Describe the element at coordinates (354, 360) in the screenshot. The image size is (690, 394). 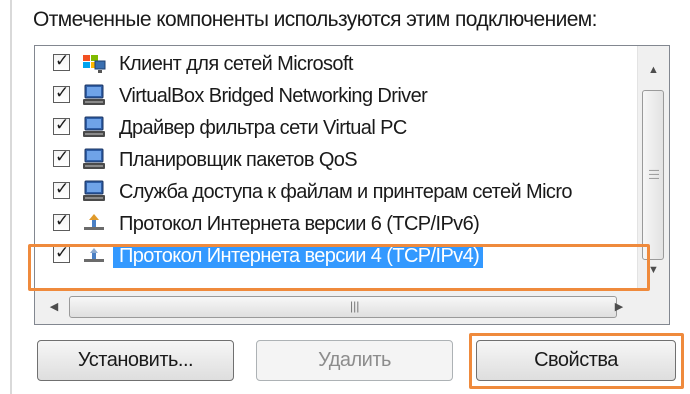
I see `remove-button: Удалить` at that location.